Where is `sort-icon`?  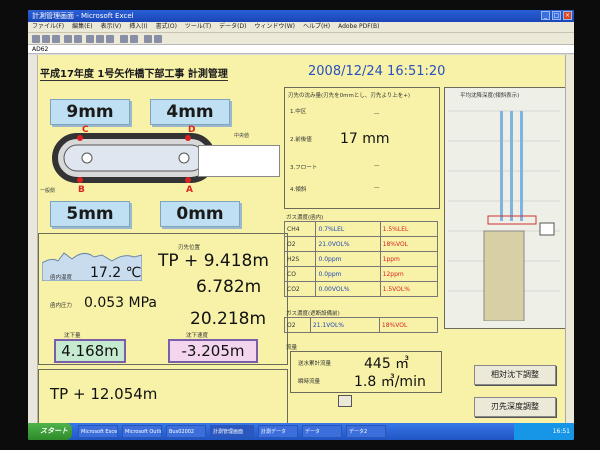
sort-icon is located at coordinates (158, 39).